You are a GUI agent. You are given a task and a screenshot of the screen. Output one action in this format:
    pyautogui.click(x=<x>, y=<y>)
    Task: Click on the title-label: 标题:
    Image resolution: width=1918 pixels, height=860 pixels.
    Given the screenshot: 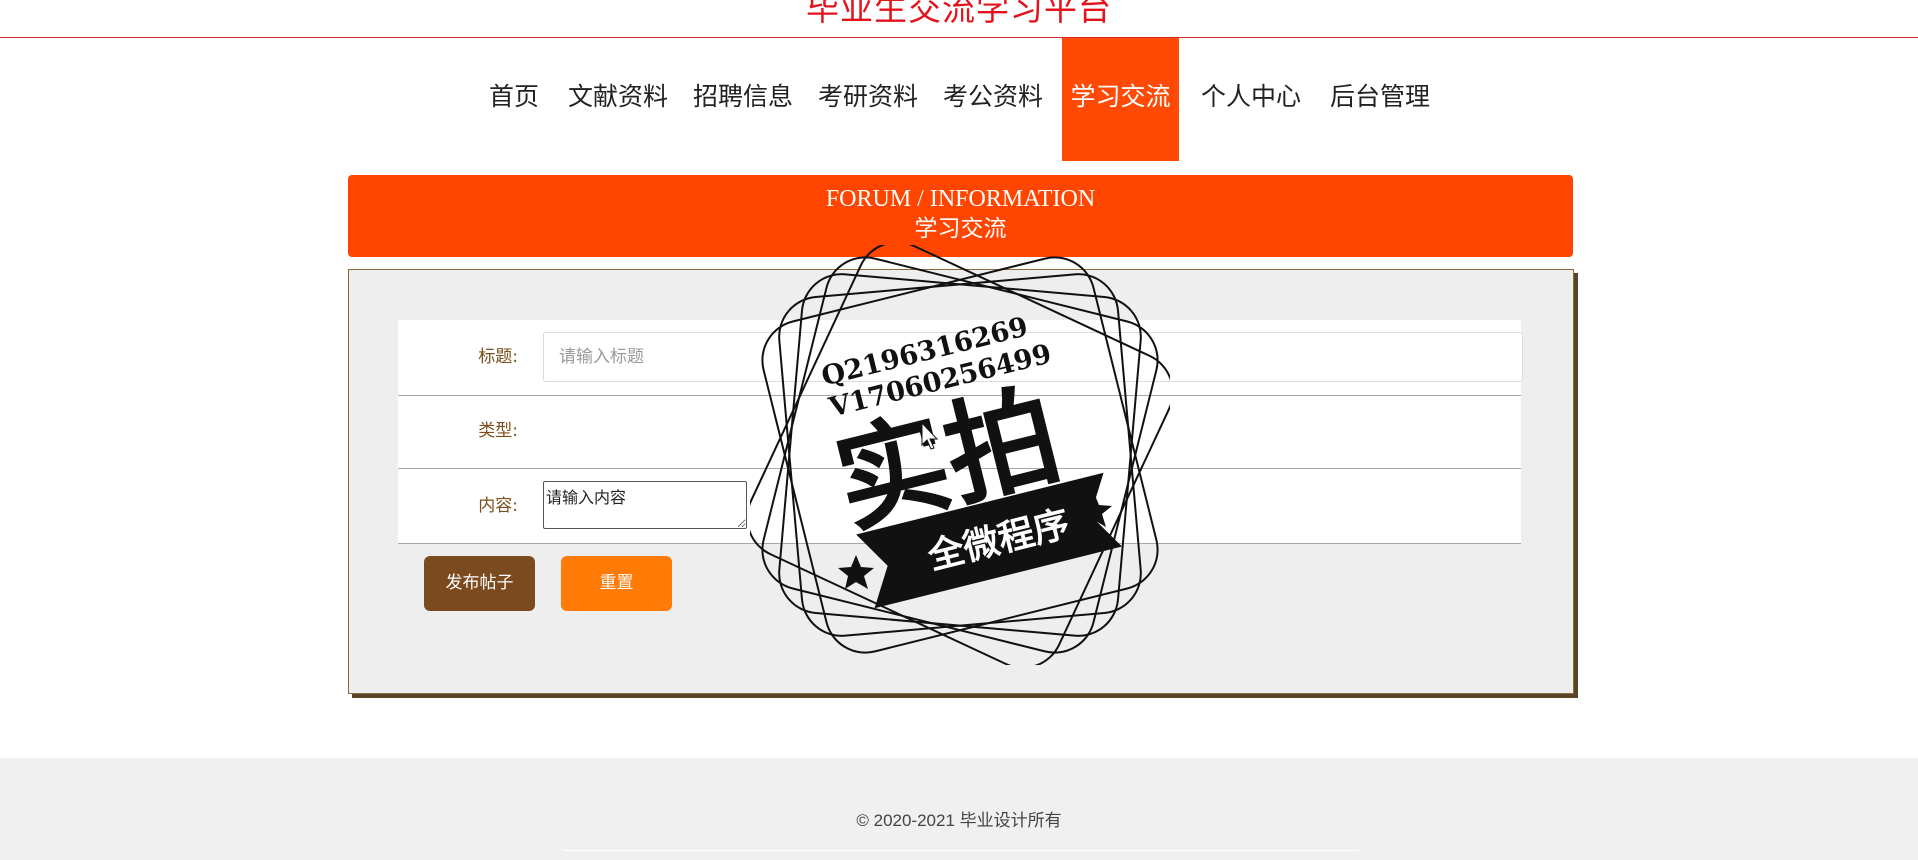 What is the action you would take?
    pyautogui.click(x=498, y=357)
    